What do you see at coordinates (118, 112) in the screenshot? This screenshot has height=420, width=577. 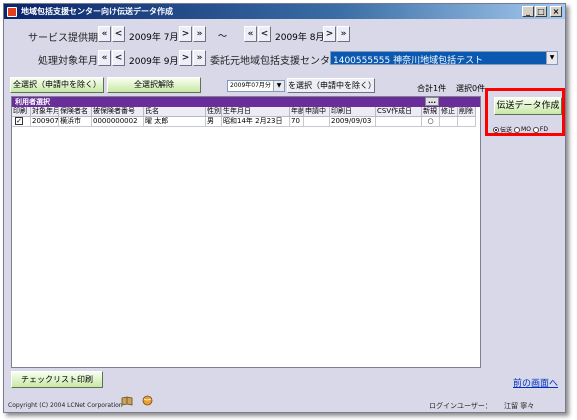 I see `col-number: 被保険者番号` at bounding box center [118, 112].